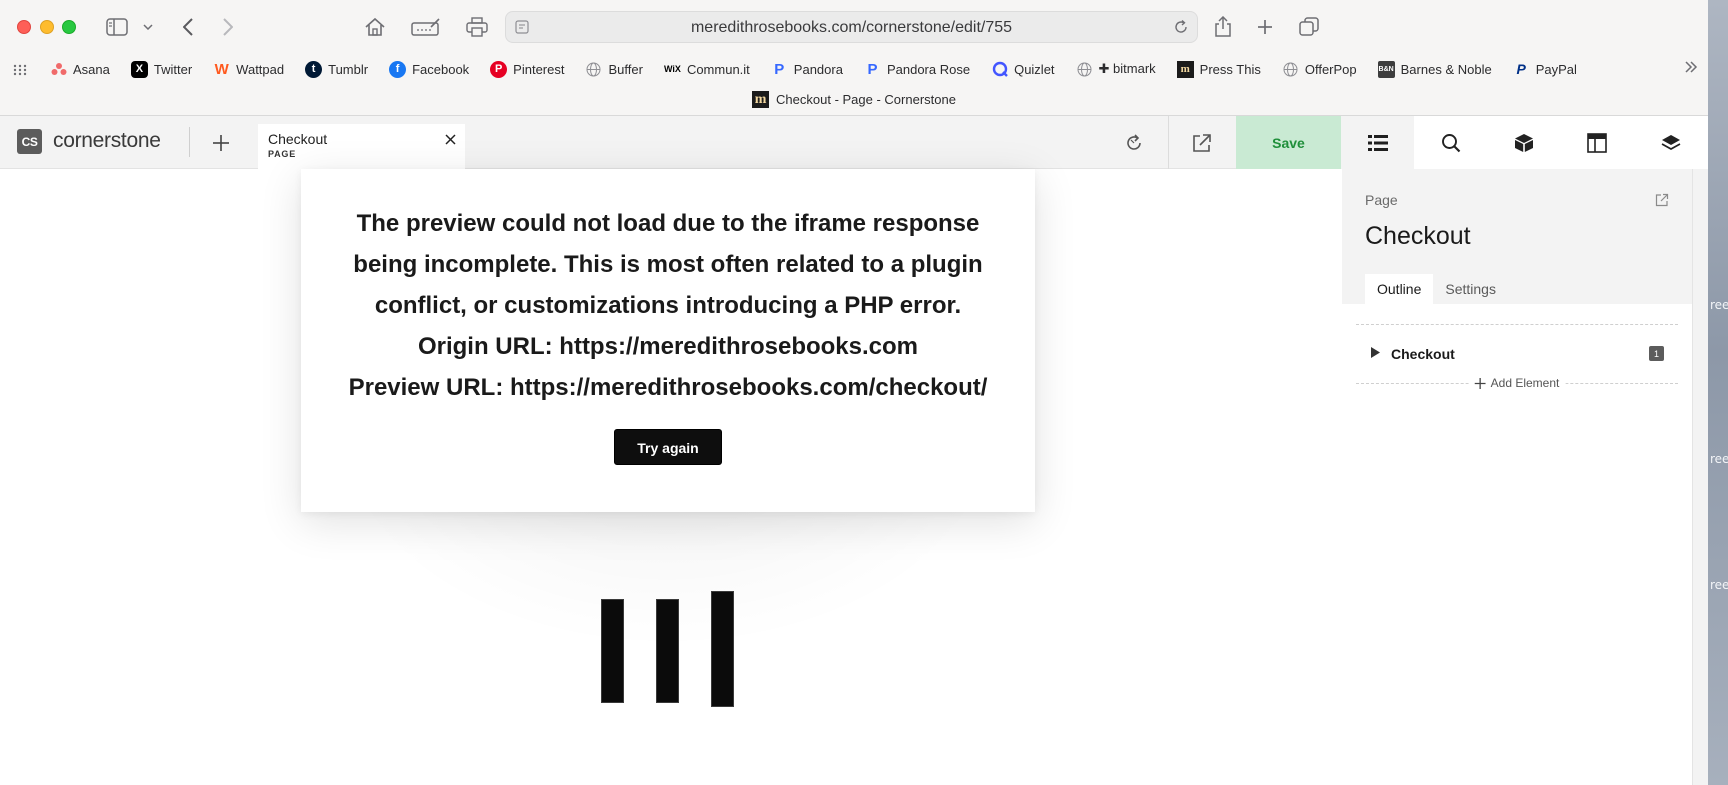  Describe the element at coordinates (999, 69) in the screenshot. I see `quizlet-icon` at that location.